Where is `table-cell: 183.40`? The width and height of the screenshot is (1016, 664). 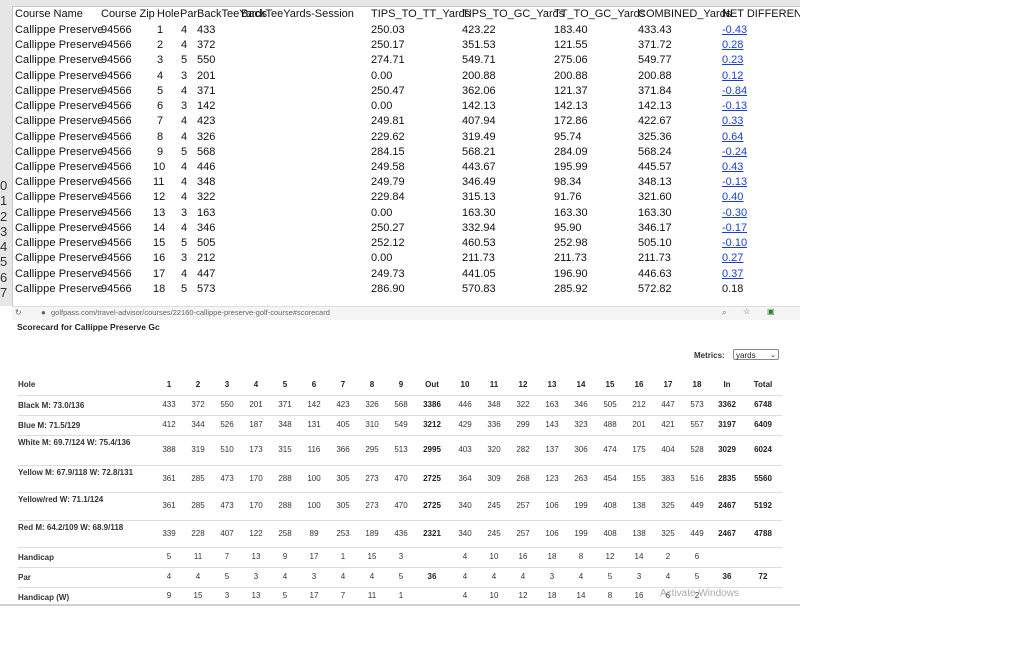
table-cell: 183.40 is located at coordinates (571, 30).